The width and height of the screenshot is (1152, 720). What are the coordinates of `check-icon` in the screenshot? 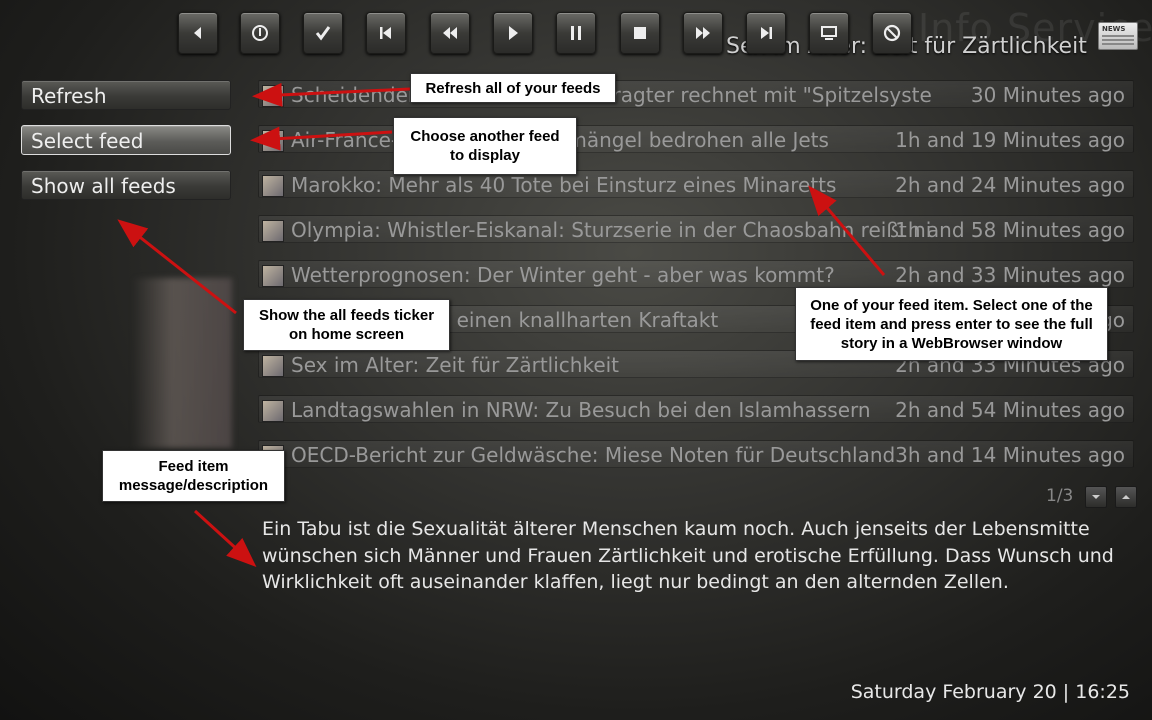 It's located at (323, 33).